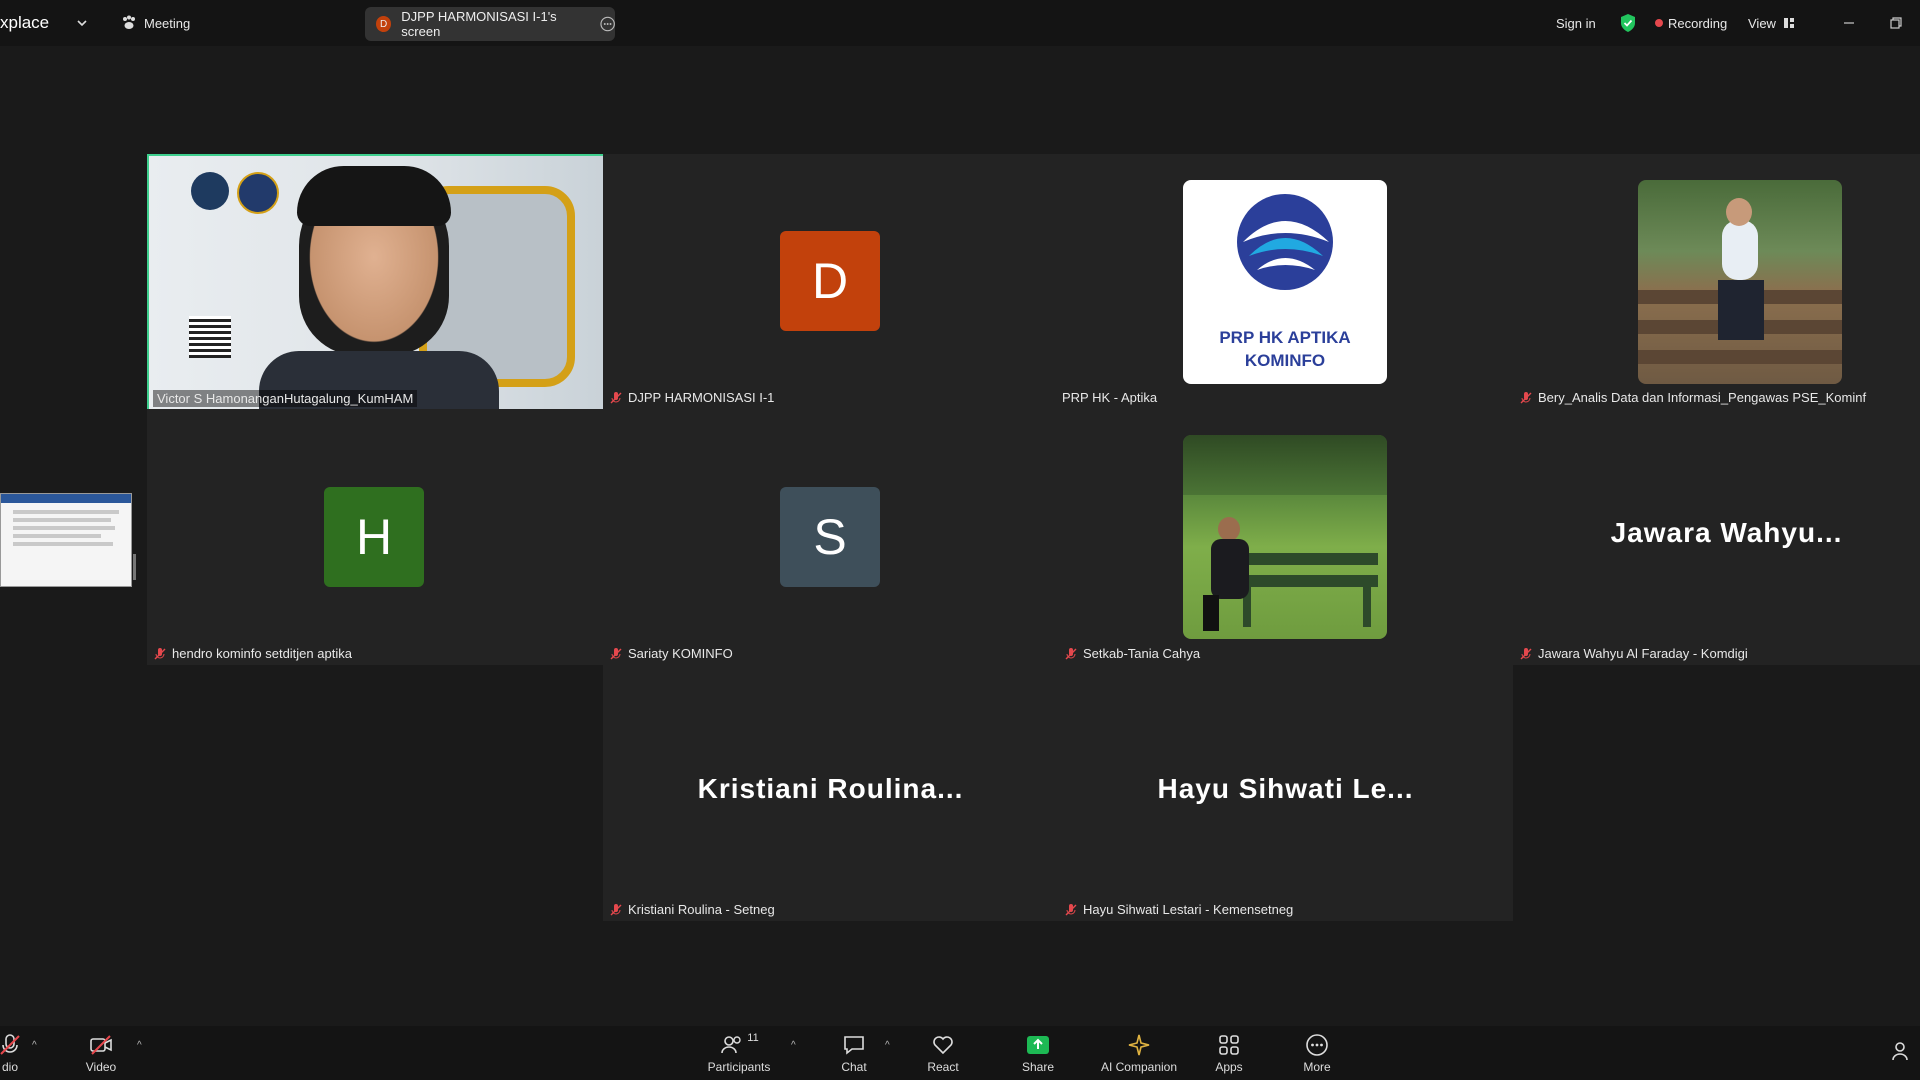 The height and width of the screenshot is (1080, 1920). I want to click on participant-tile-victor: Victor S HamonanganHutagalung_KumHAM, so click(376, 282).